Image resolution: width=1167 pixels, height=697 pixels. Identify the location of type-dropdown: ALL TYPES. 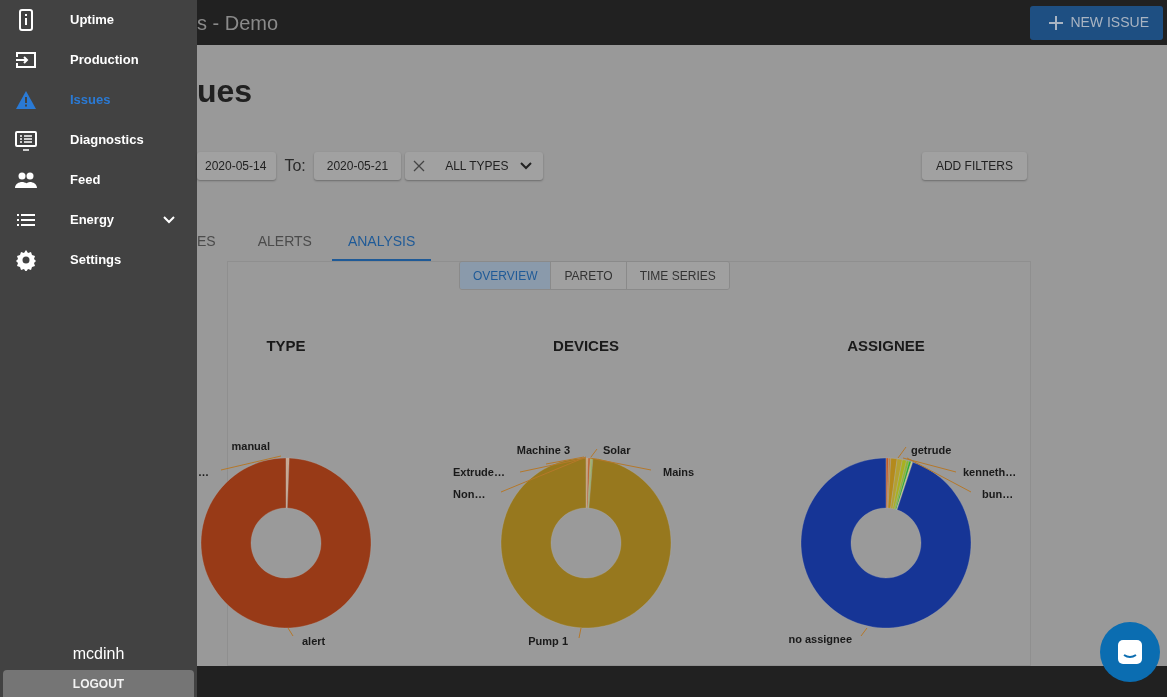
(474, 166).